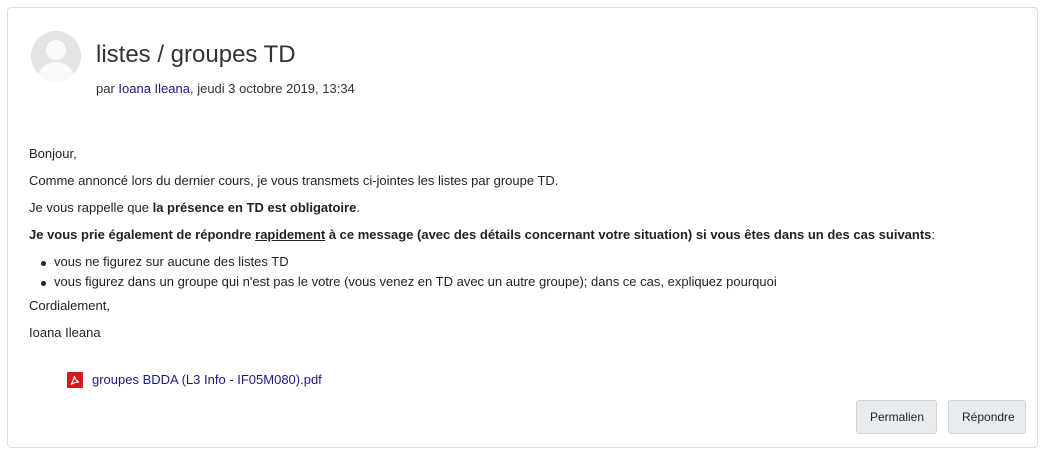  Describe the element at coordinates (53, 153) in the screenshot. I see `message-greeting: Bonjour,` at that location.